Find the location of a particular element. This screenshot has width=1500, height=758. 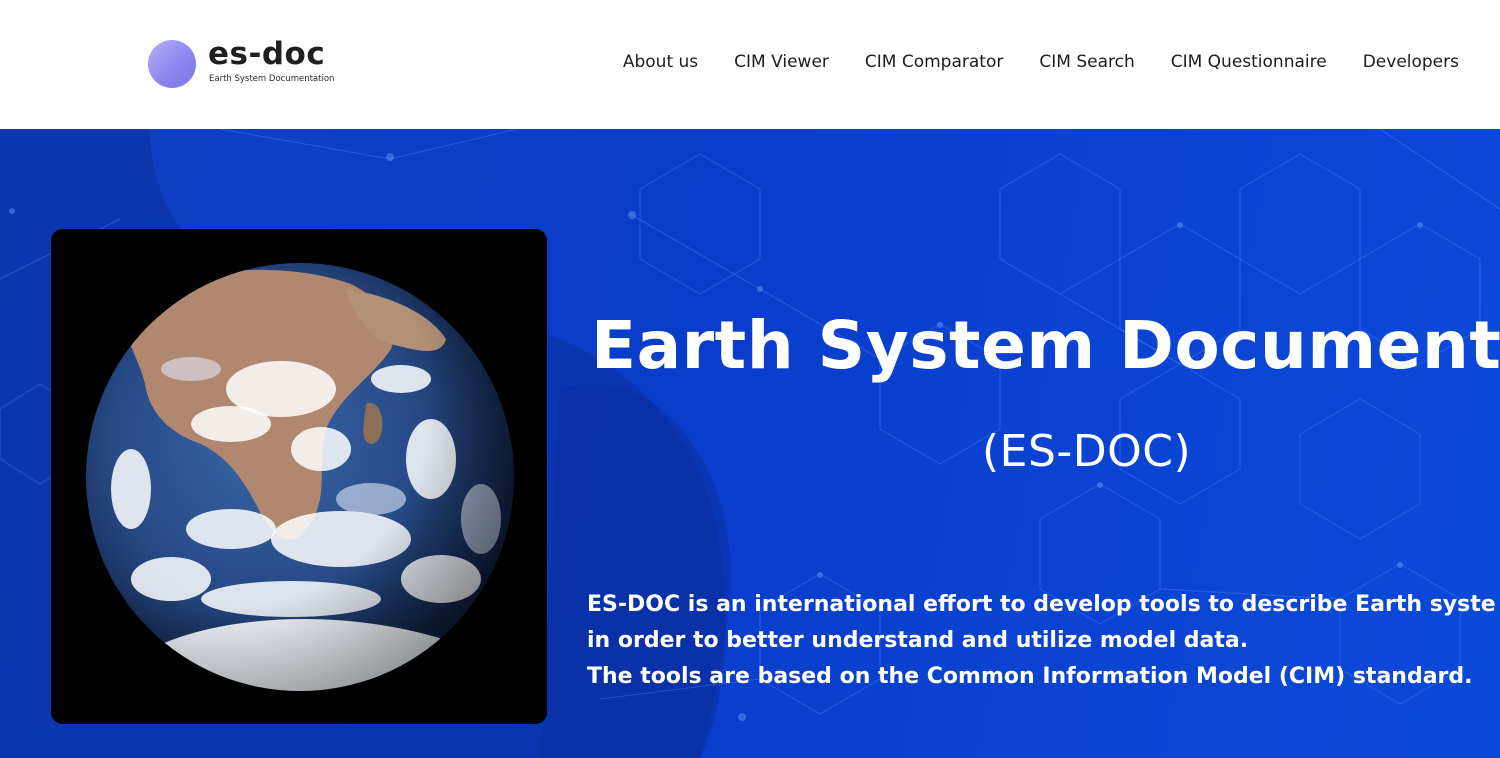

purple-sphere-icon is located at coordinates (172, 64).